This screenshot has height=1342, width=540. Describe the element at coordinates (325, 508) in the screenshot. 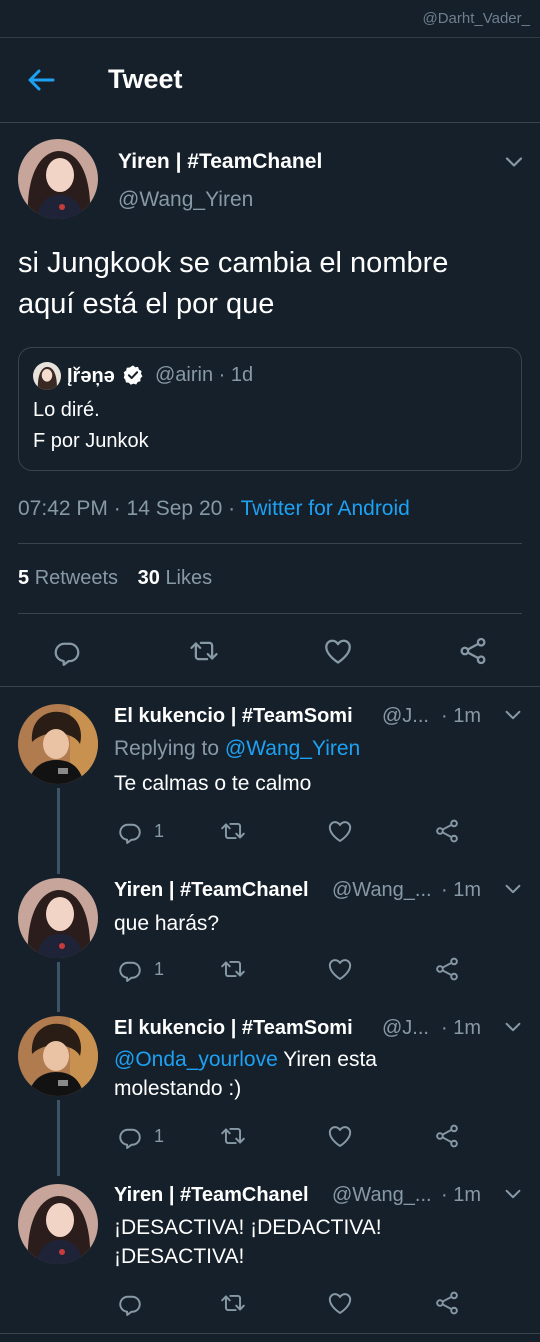

I see `tweet-source-link: Twitter for Android` at that location.